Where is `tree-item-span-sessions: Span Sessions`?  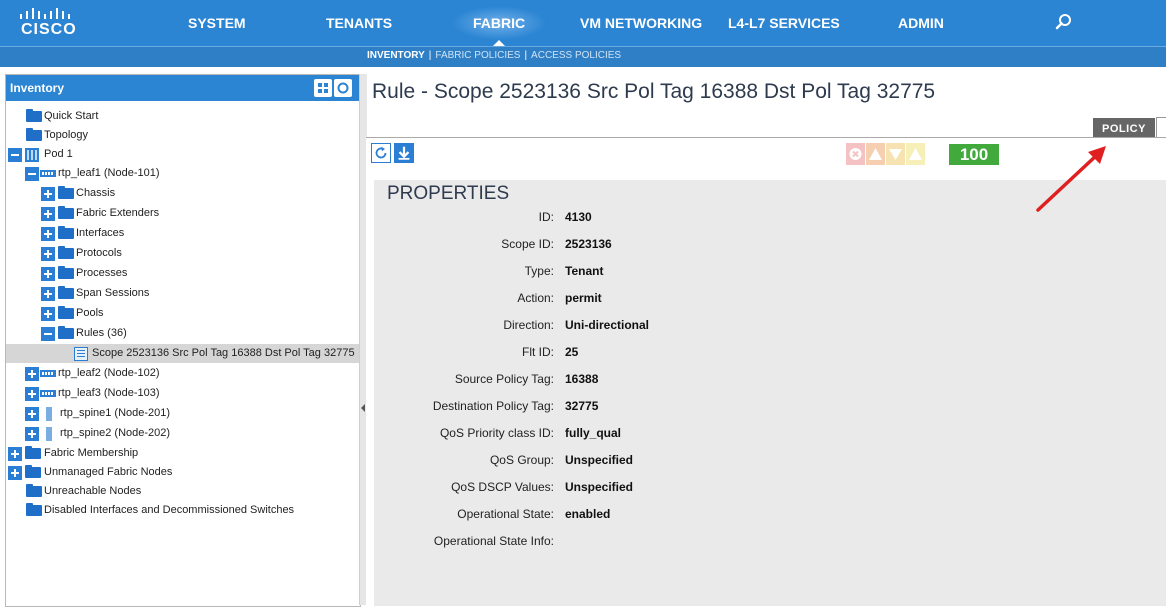
tree-item-span-sessions: Span Sessions is located at coordinates (183, 293).